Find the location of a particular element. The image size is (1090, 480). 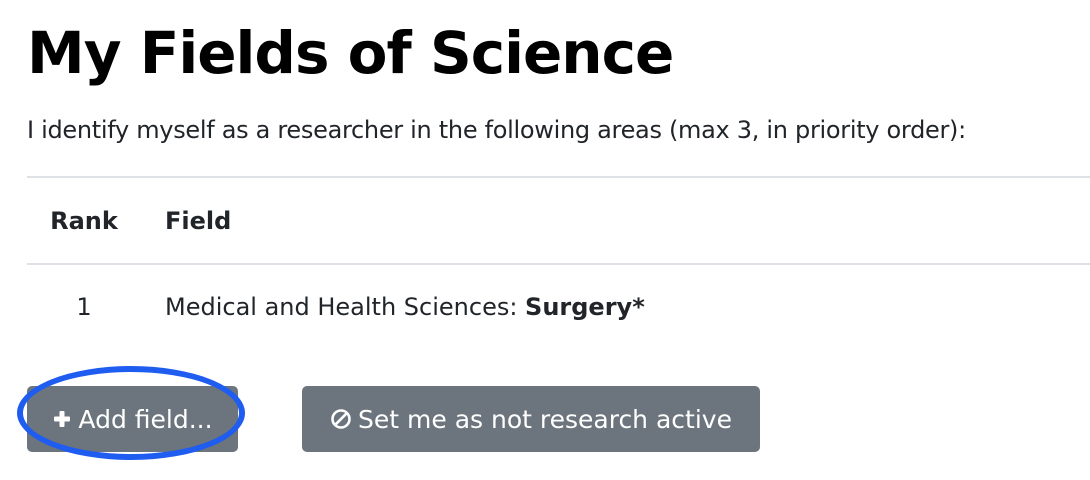

column-header-rank: Rank is located at coordinates (84, 220).